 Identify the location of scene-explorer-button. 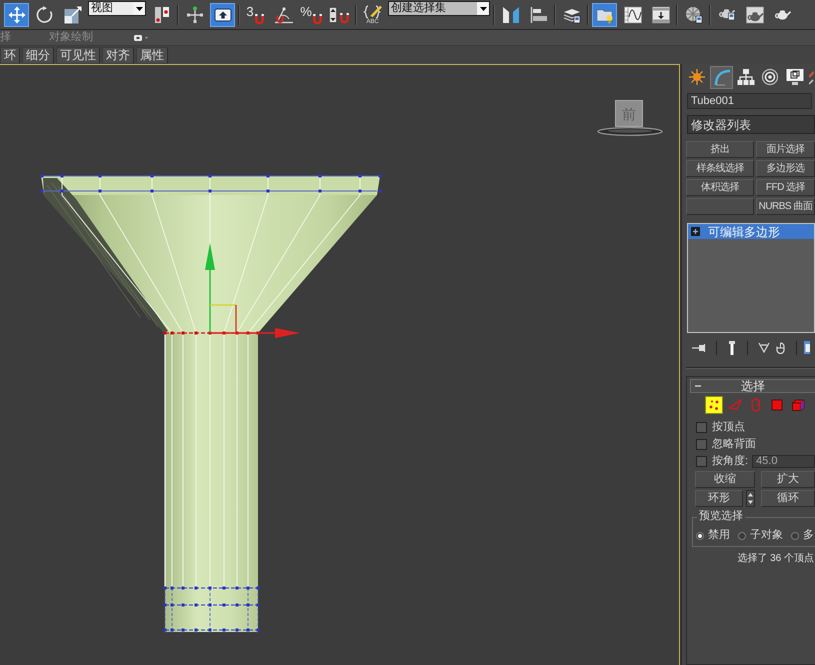
(604, 14).